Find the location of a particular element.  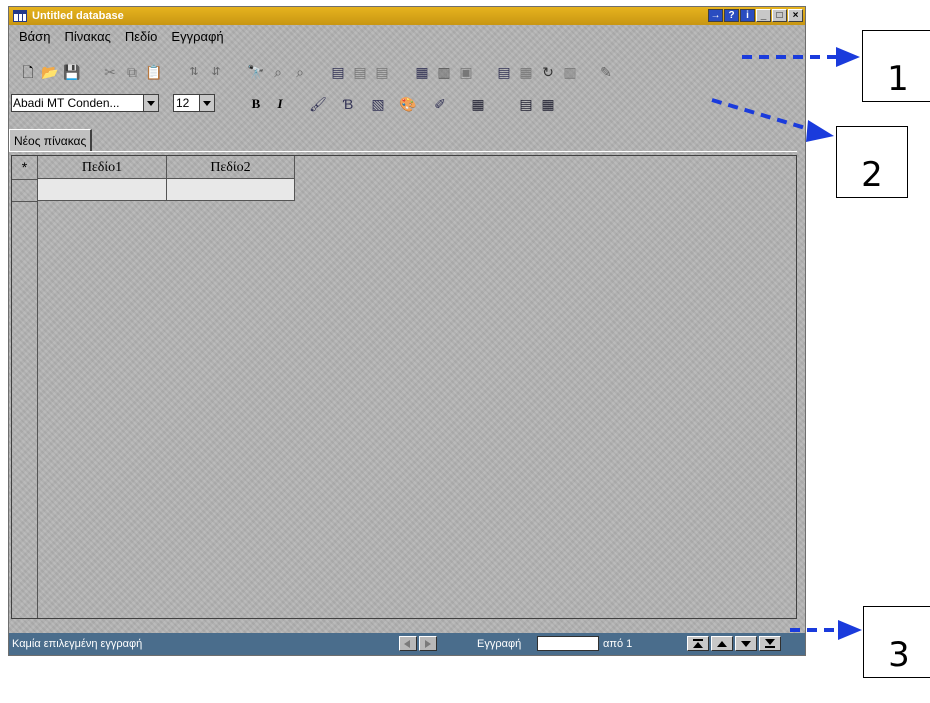

field-properties-icon: ▣ is located at coordinates (466, 72).